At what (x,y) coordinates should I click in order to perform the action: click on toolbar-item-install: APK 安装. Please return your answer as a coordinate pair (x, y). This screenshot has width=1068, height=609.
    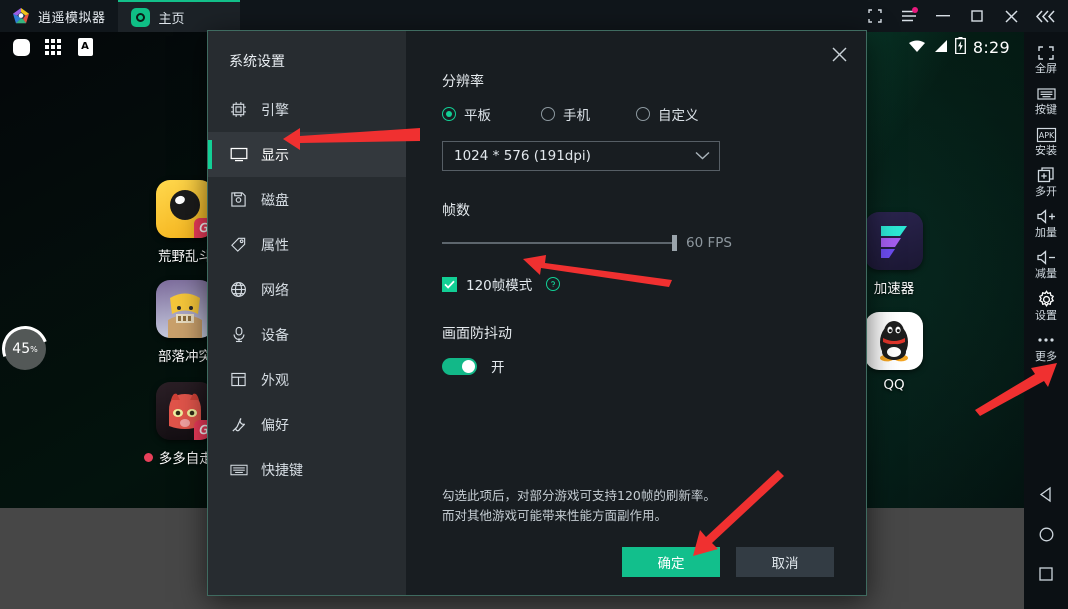
    Looking at the image, I should click on (1046, 140).